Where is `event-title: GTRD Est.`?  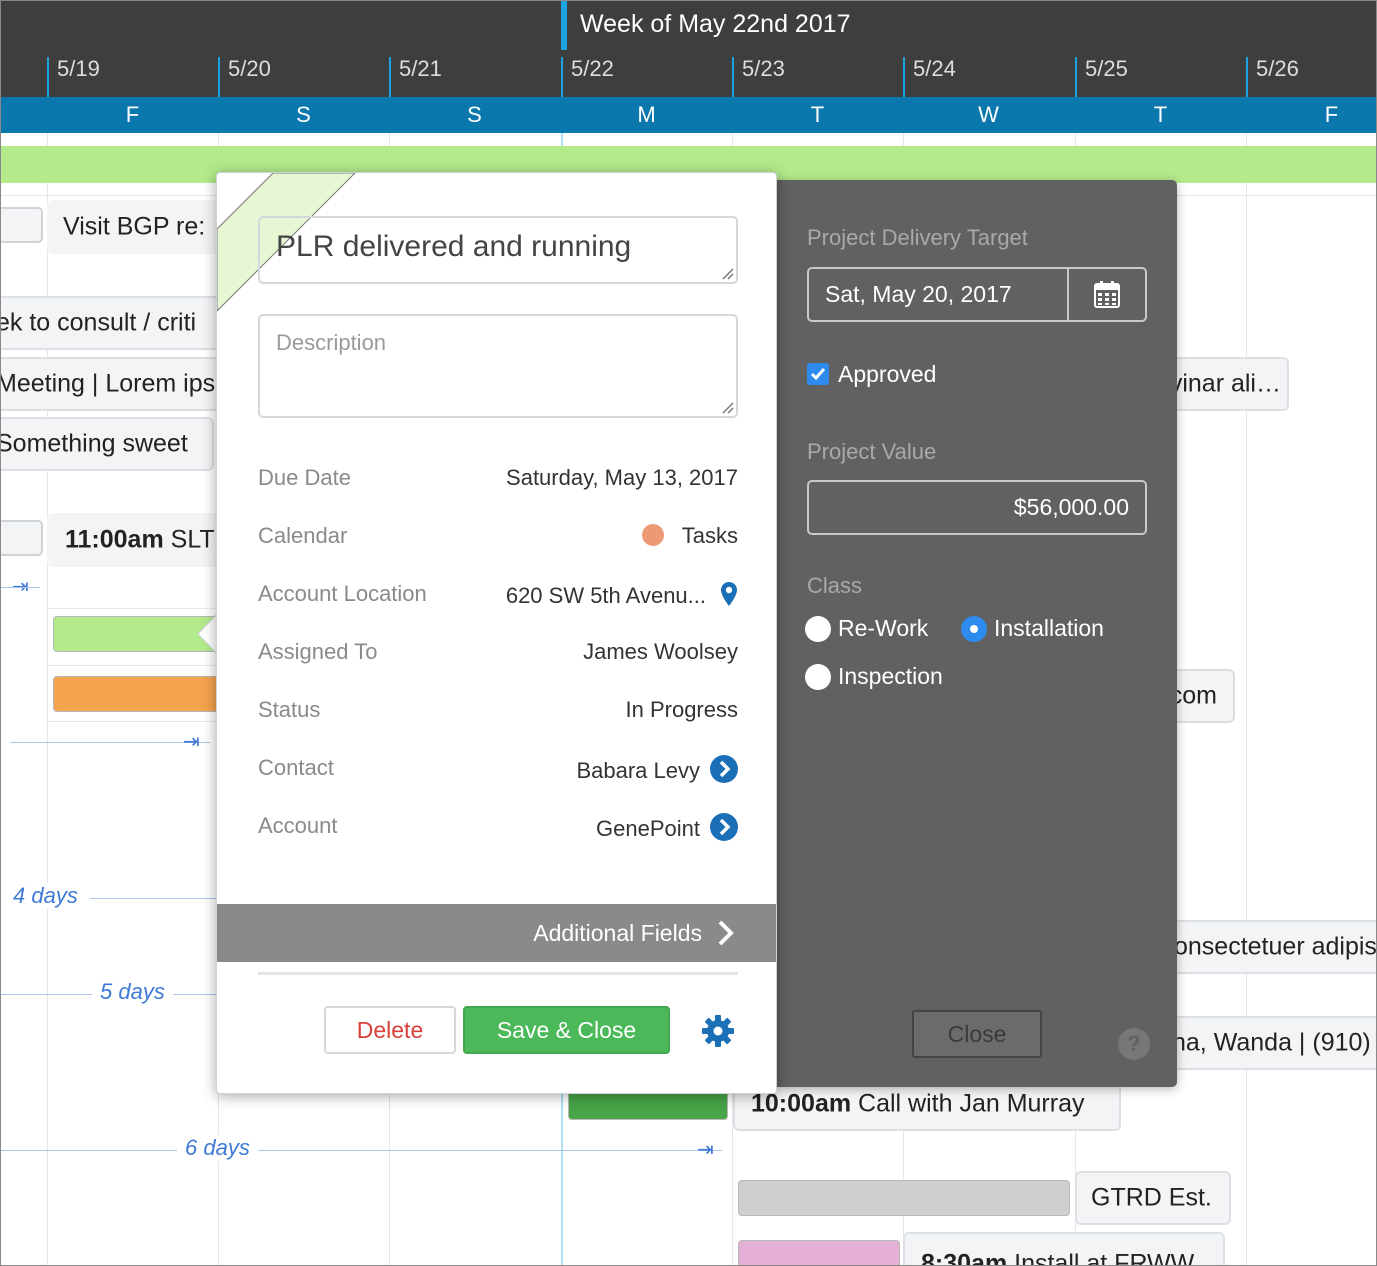 event-title: GTRD Est. is located at coordinates (1151, 1197).